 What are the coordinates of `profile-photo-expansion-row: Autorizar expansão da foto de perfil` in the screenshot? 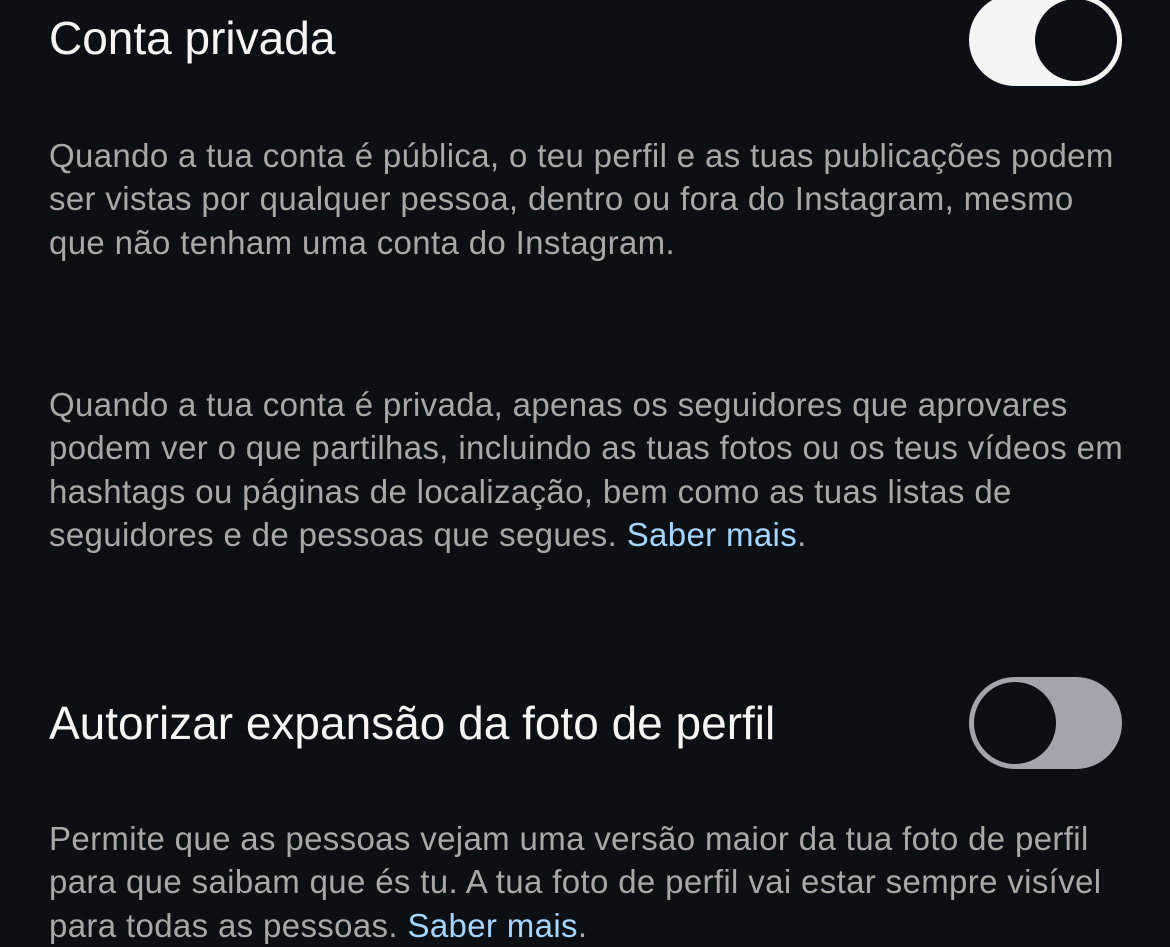 It's located at (585, 723).